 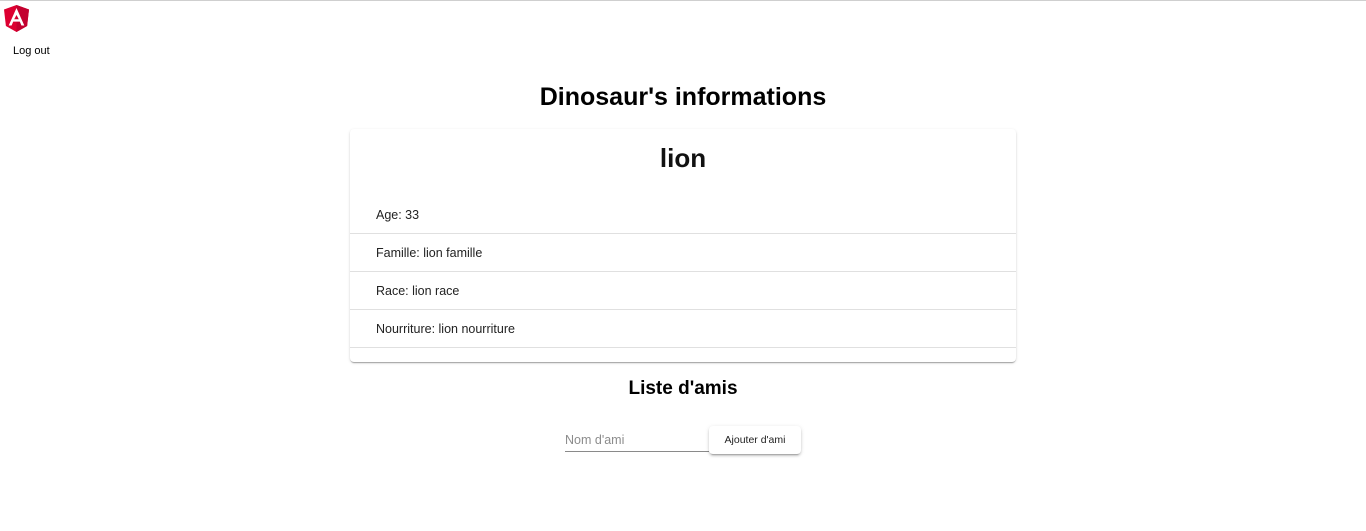 What do you see at coordinates (637, 440) in the screenshot?
I see `friend-name-input` at bounding box center [637, 440].